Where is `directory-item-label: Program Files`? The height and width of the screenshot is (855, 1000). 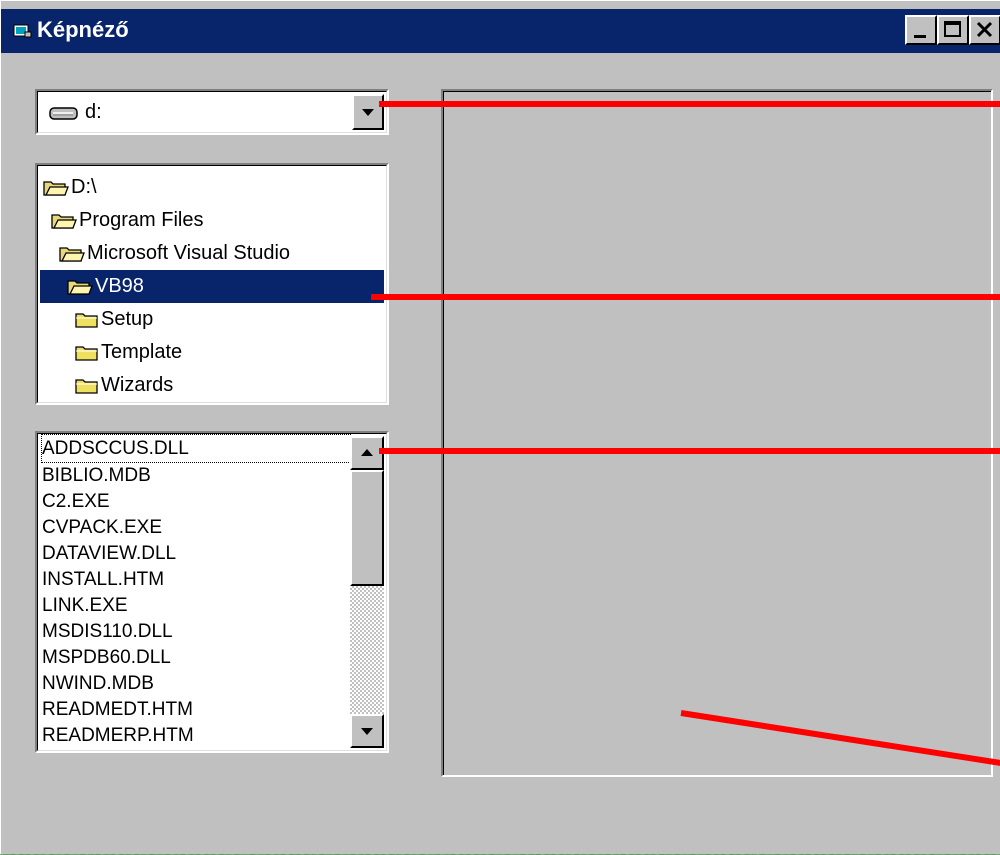 directory-item-label: Program Files is located at coordinates (141, 220).